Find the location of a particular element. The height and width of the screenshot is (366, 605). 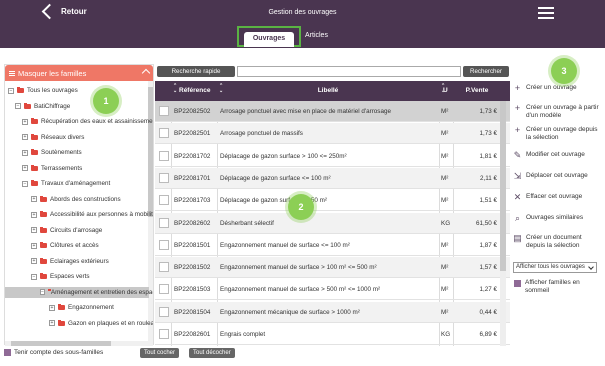

tree-node: + Récupération des eaux et assainissement is located at coordinates (87, 121).